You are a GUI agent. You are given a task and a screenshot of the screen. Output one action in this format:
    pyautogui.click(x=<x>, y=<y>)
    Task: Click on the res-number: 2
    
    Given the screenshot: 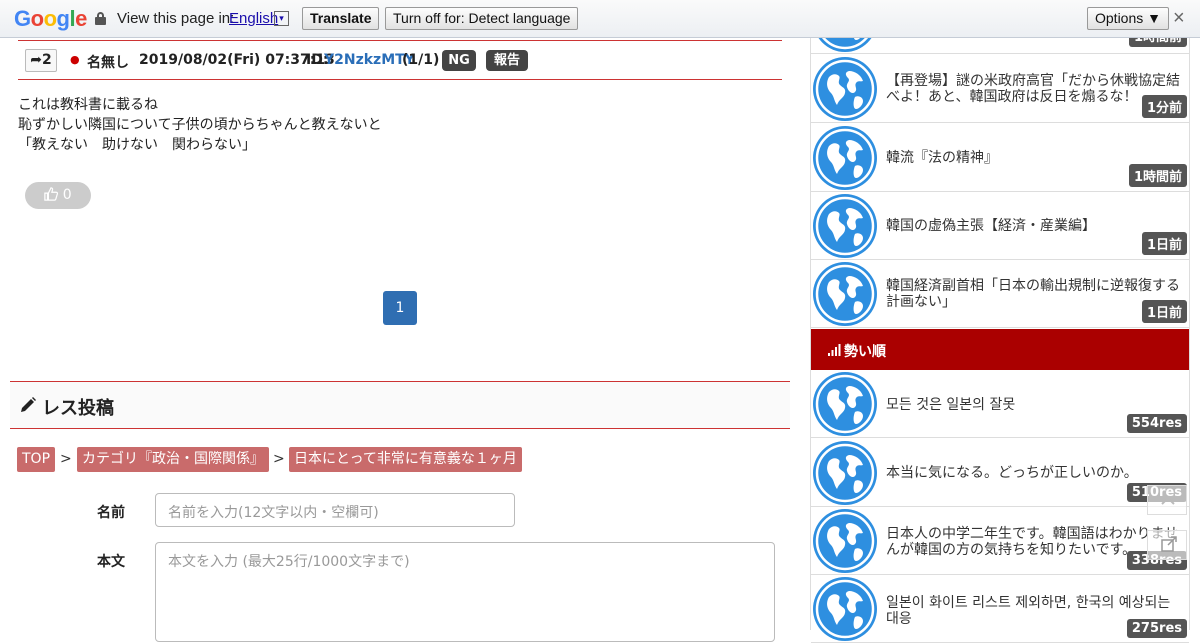 What is the action you would take?
    pyautogui.click(x=46, y=60)
    